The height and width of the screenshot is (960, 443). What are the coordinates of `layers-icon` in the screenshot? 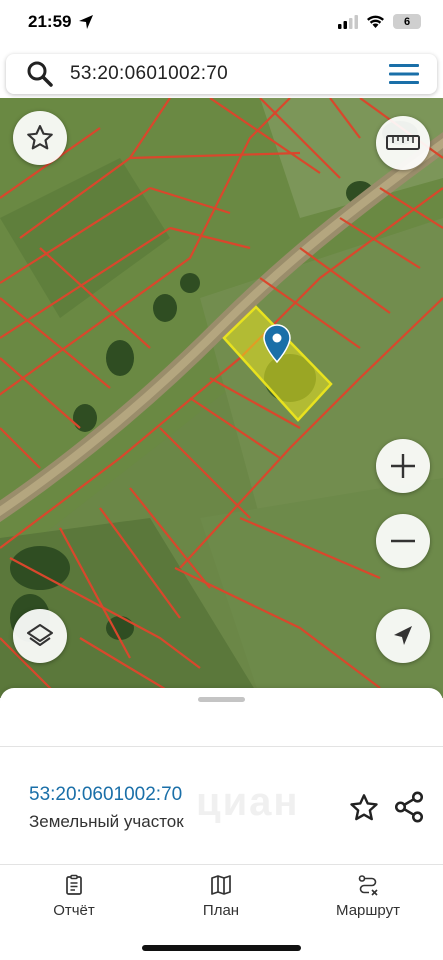 It's located at (40, 635).